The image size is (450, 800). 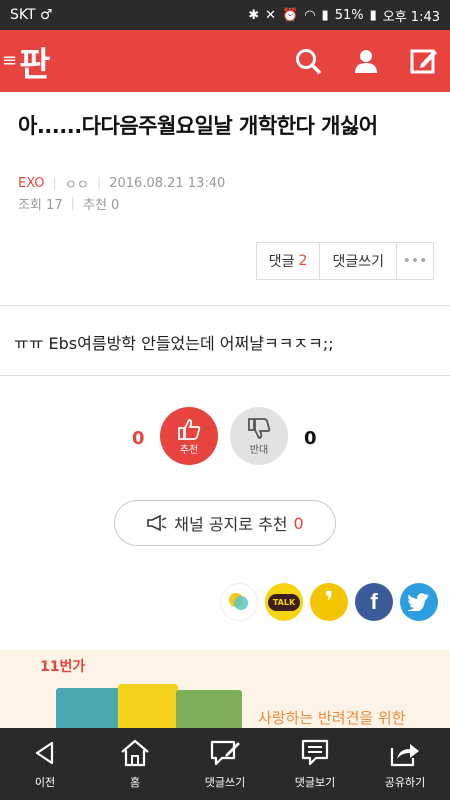 I want to click on ad-product-image, so click(x=151, y=707).